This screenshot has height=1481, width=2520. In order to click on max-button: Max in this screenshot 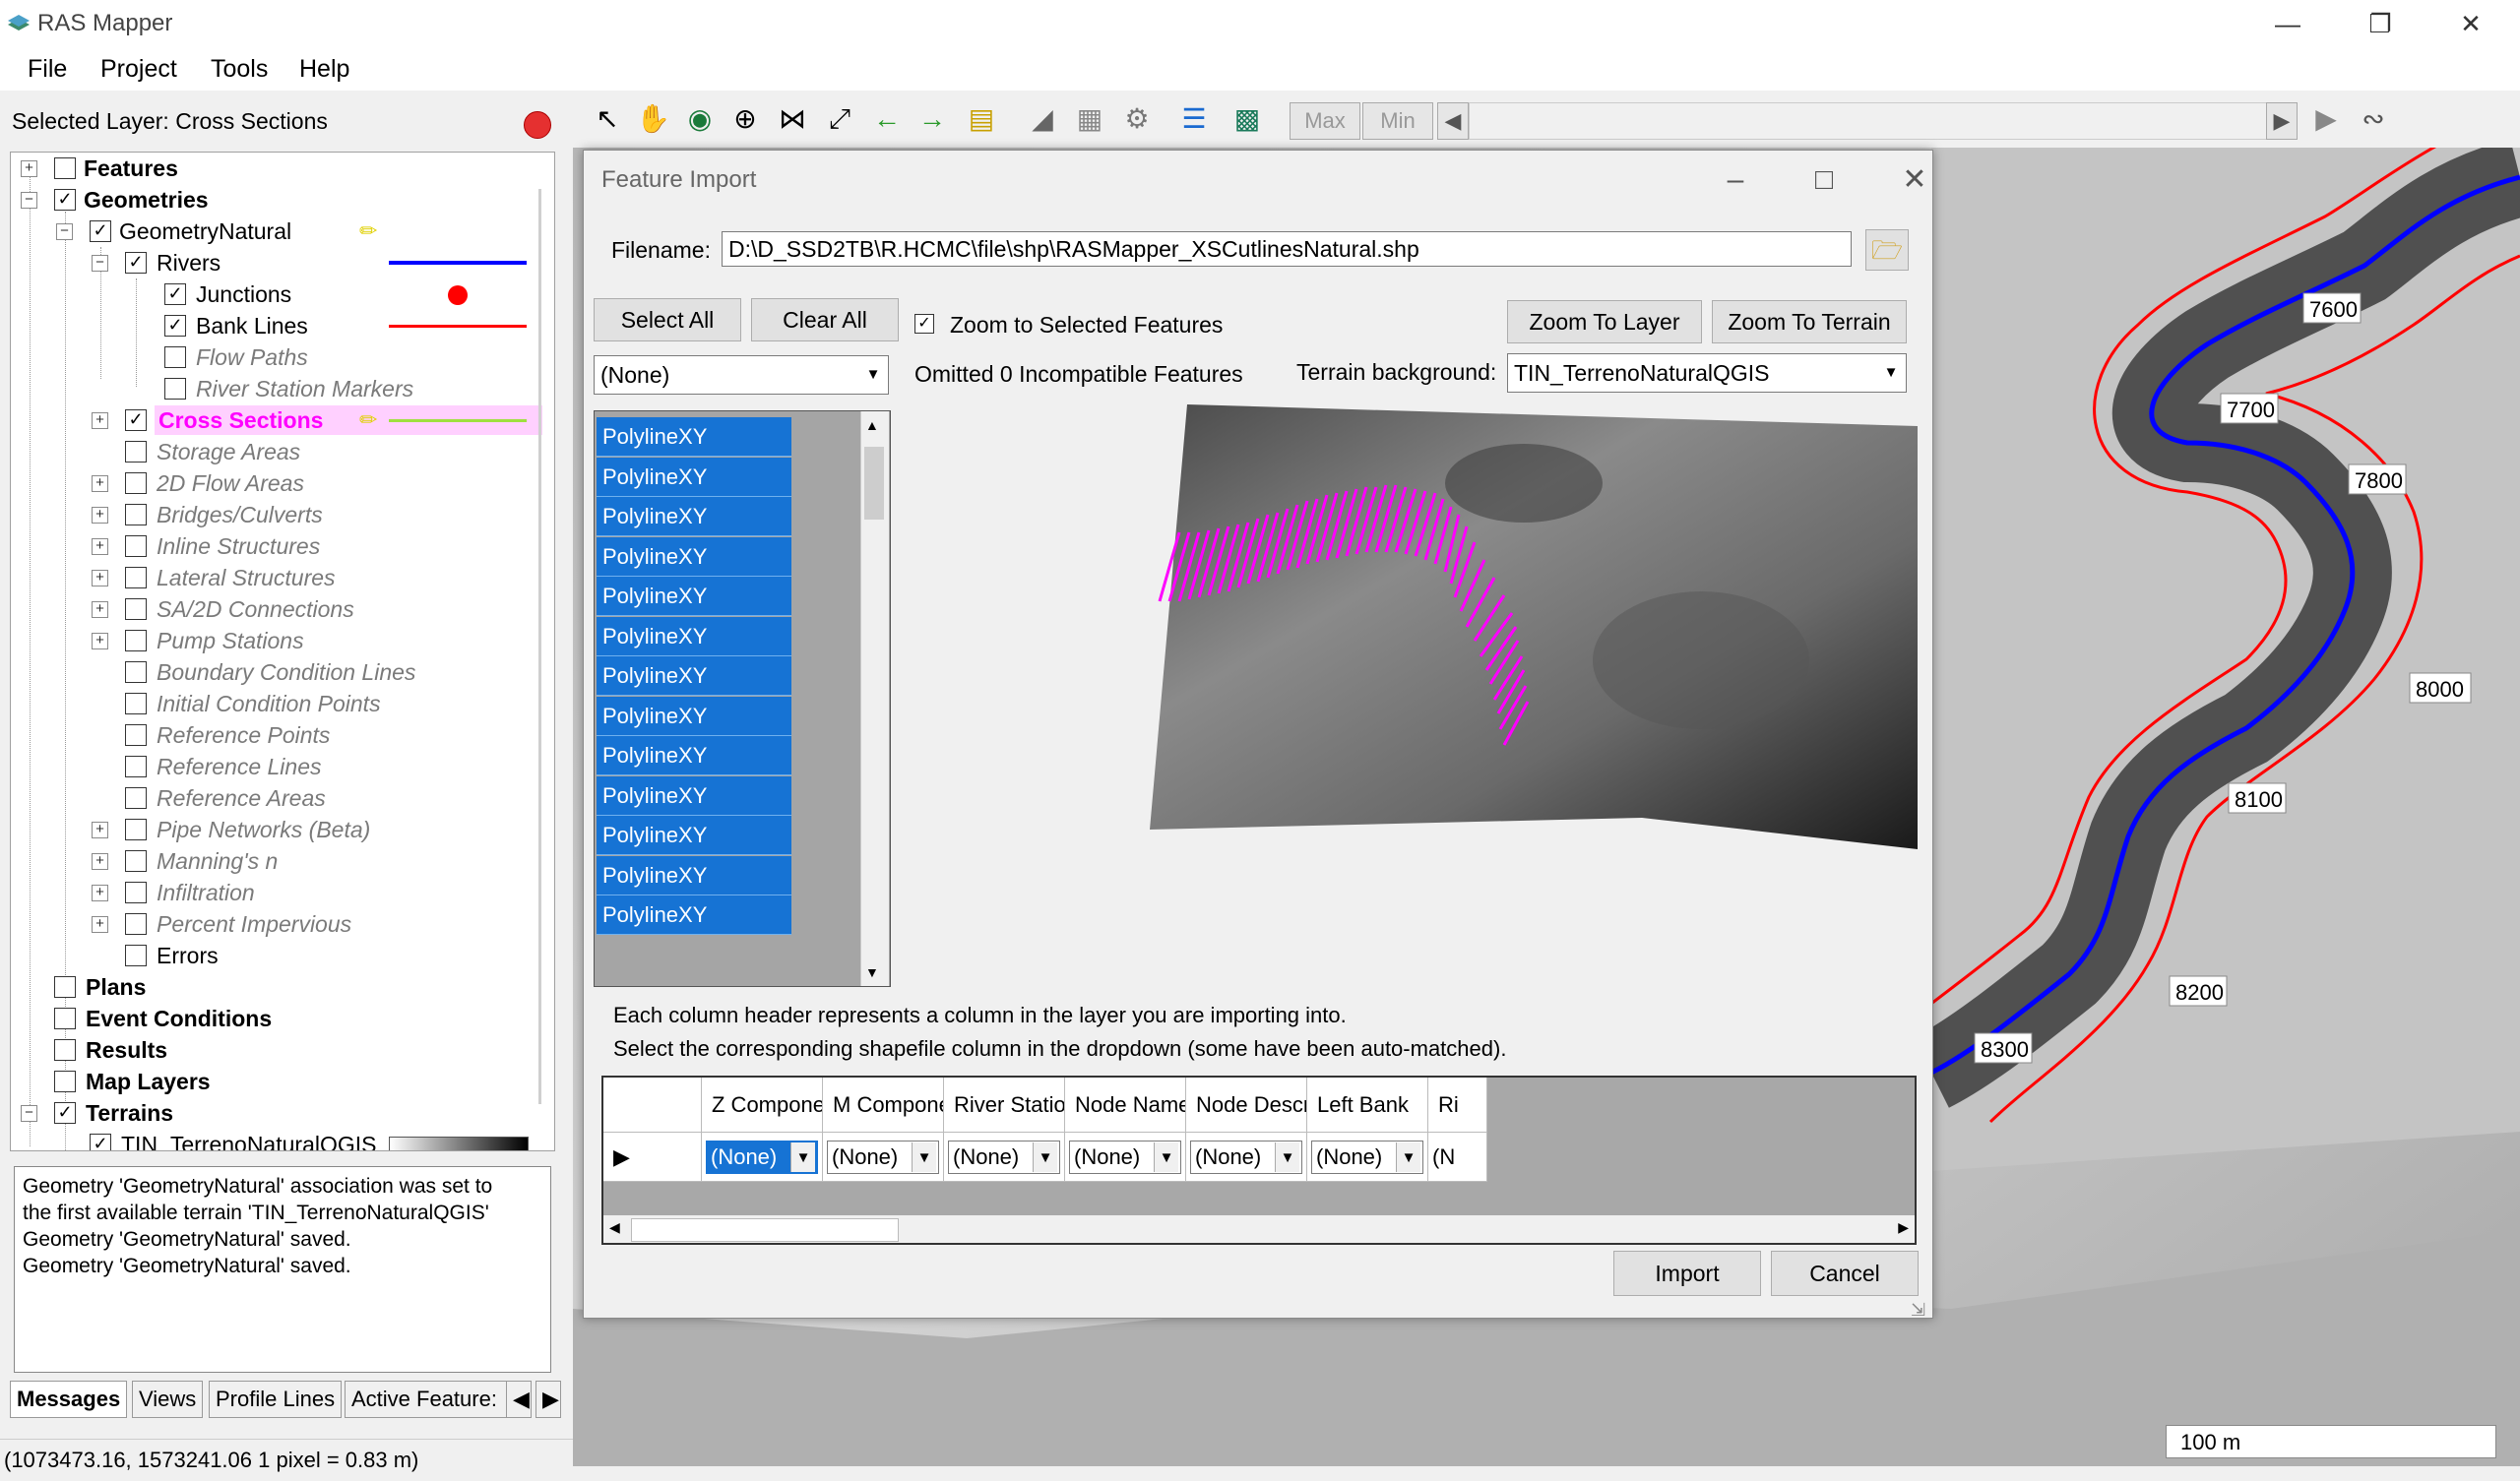, I will do `click(1325, 121)`.